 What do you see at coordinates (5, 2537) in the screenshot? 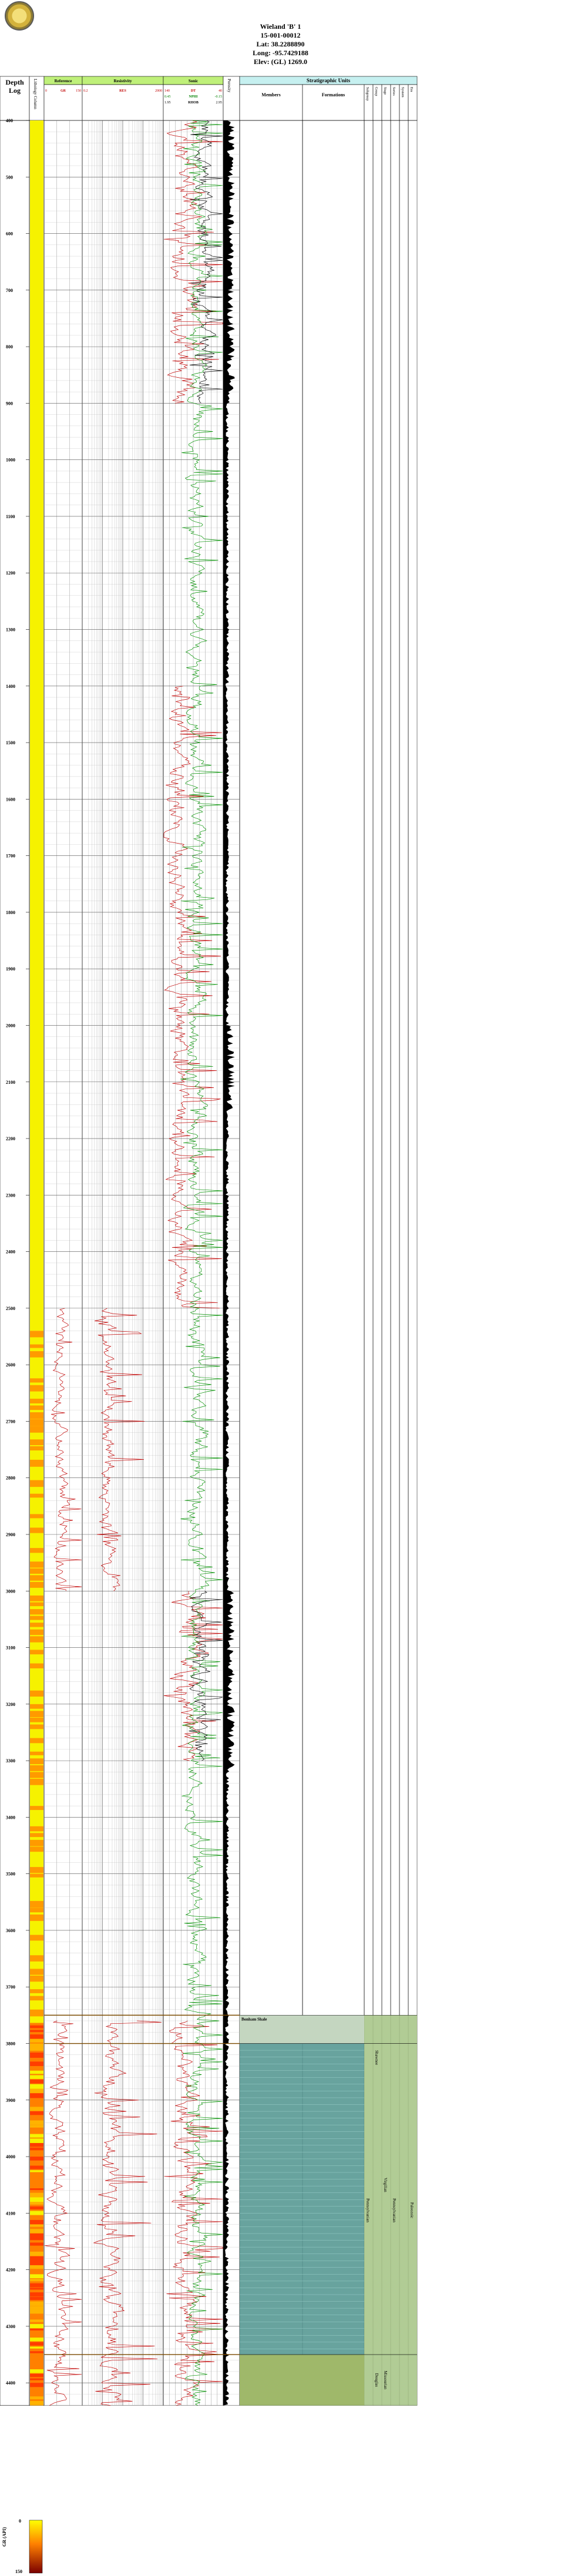
I see `legend-title: GR (API)` at bounding box center [5, 2537].